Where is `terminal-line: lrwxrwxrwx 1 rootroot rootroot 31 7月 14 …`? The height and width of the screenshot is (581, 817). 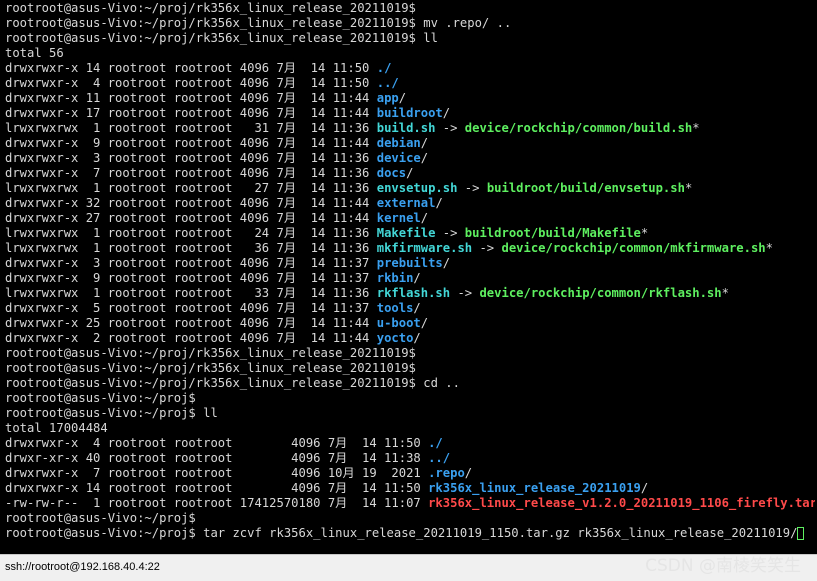 terminal-line: lrwxrwxrwx 1 rootroot rootroot 31 7月 14 … is located at coordinates (410, 128).